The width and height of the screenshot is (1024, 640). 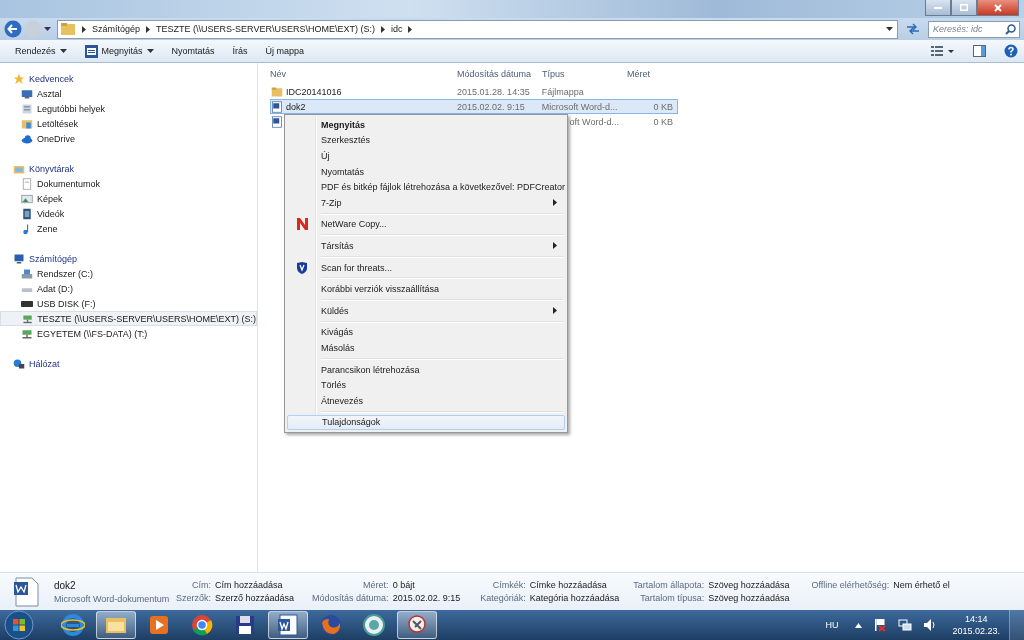 What do you see at coordinates (128, 213) in the screenshot?
I see `sidebar-item: Videók` at bounding box center [128, 213].